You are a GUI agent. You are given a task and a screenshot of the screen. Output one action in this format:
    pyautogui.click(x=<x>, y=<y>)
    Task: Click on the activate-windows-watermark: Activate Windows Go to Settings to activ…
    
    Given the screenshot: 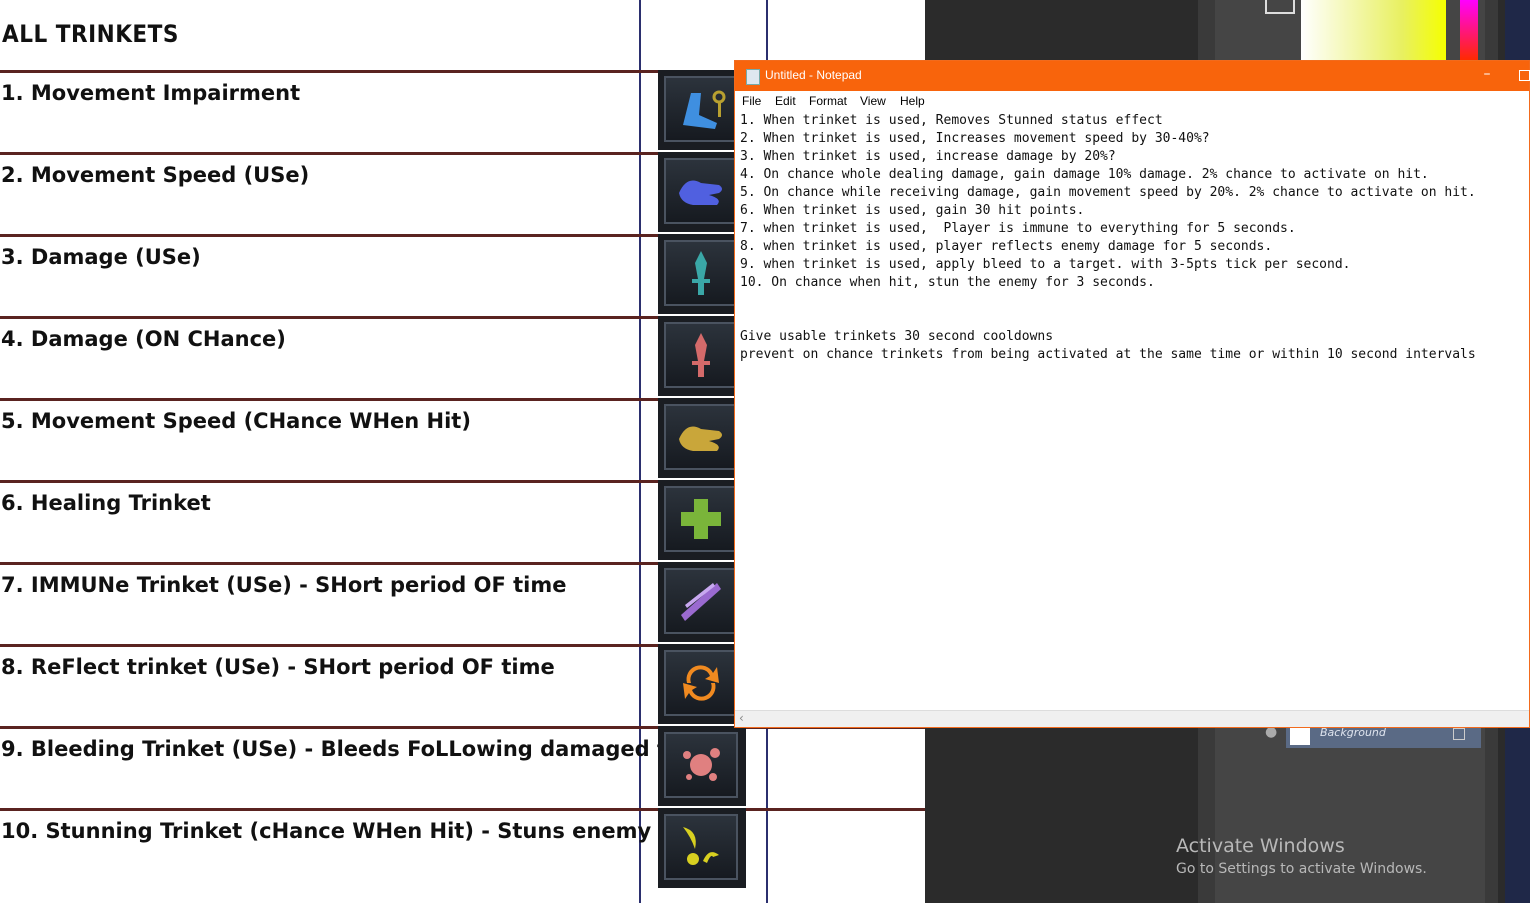 What is the action you would take?
    pyautogui.click(x=1301, y=856)
    